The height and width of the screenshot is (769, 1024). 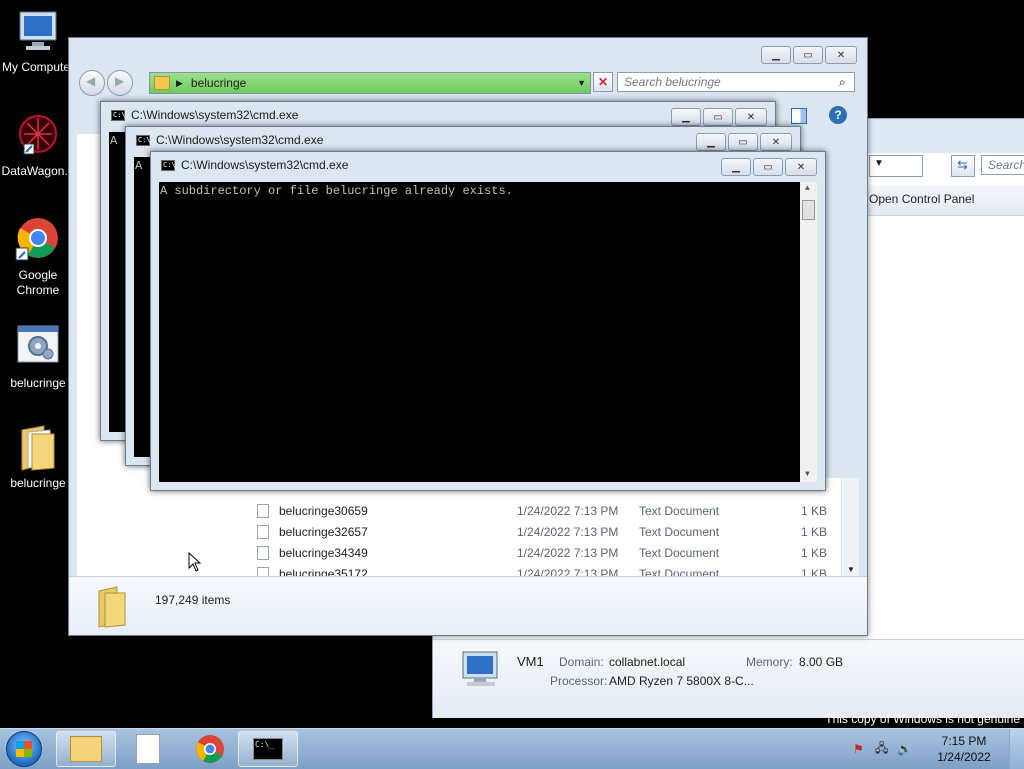 What do you see at coordinates (38, 383) in the screenshot?
I see `desktop-icon-label: belucringe` at bounding box center [38, 383].